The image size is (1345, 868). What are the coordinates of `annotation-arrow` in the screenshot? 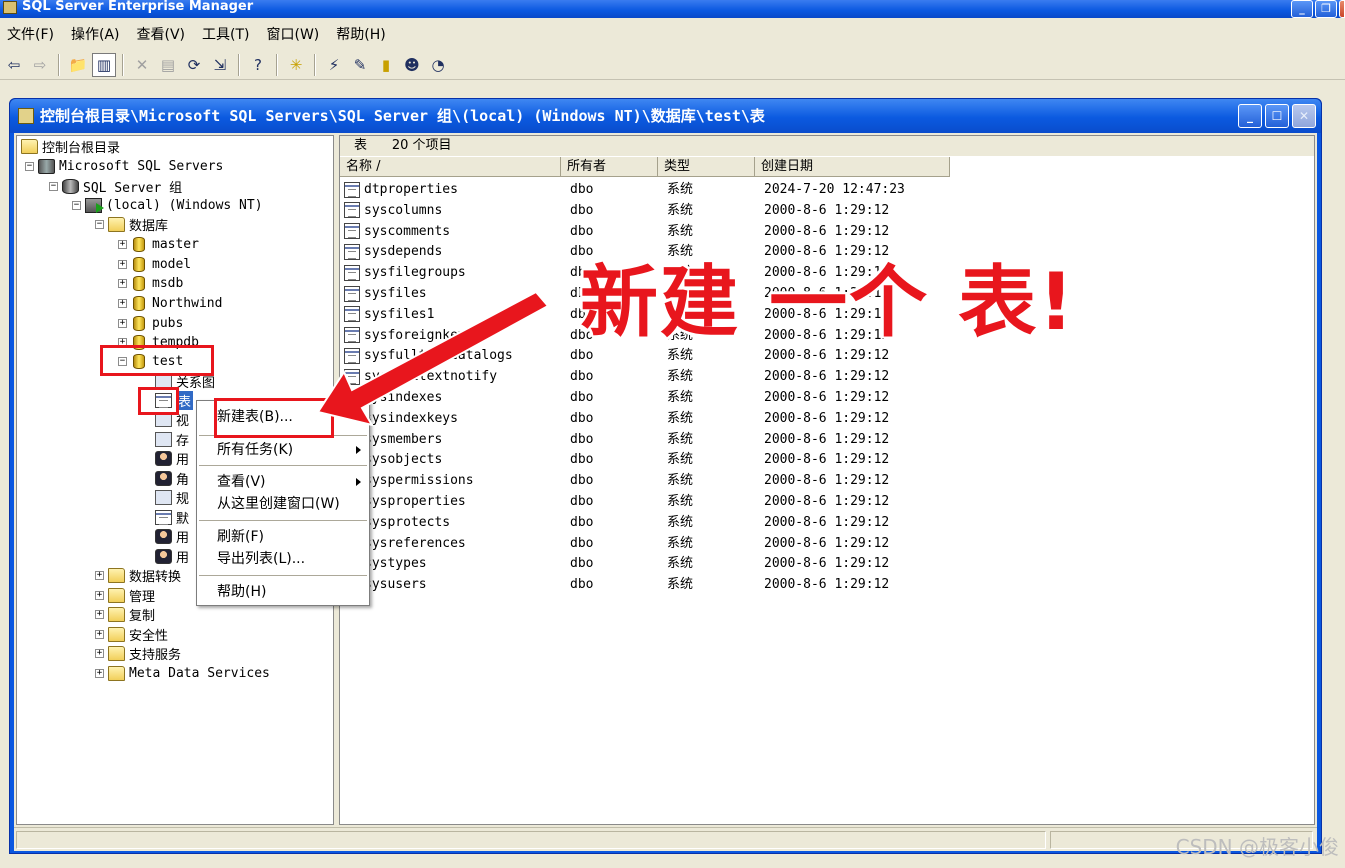 It's located at (433, 358).